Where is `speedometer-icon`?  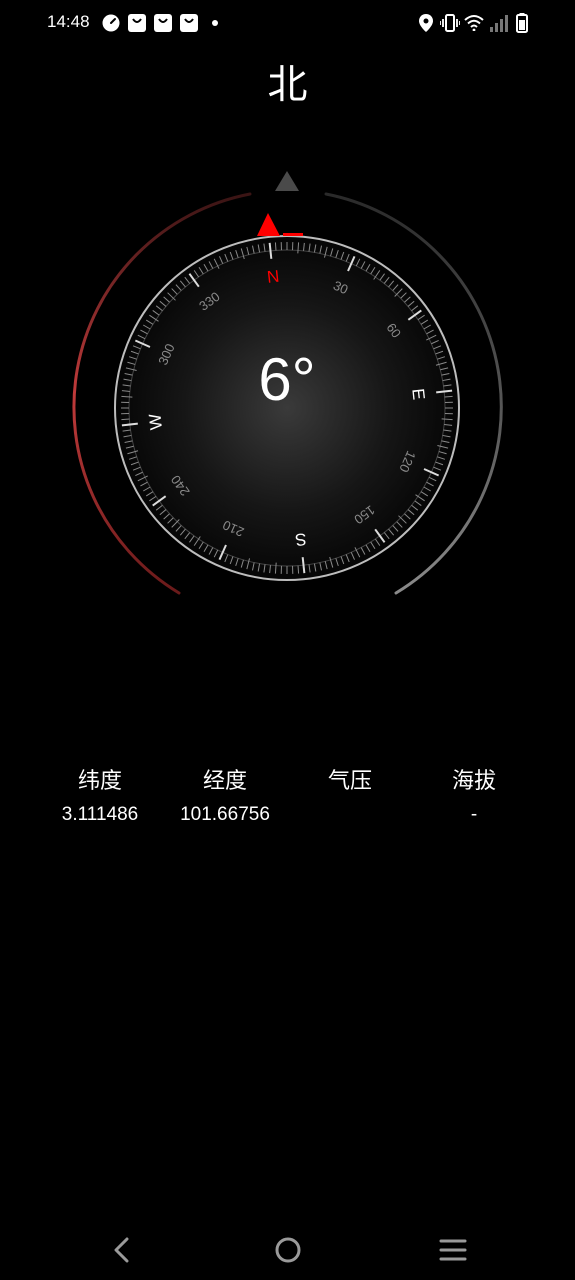
speedometer-icon is located at coordinates (111, 23).